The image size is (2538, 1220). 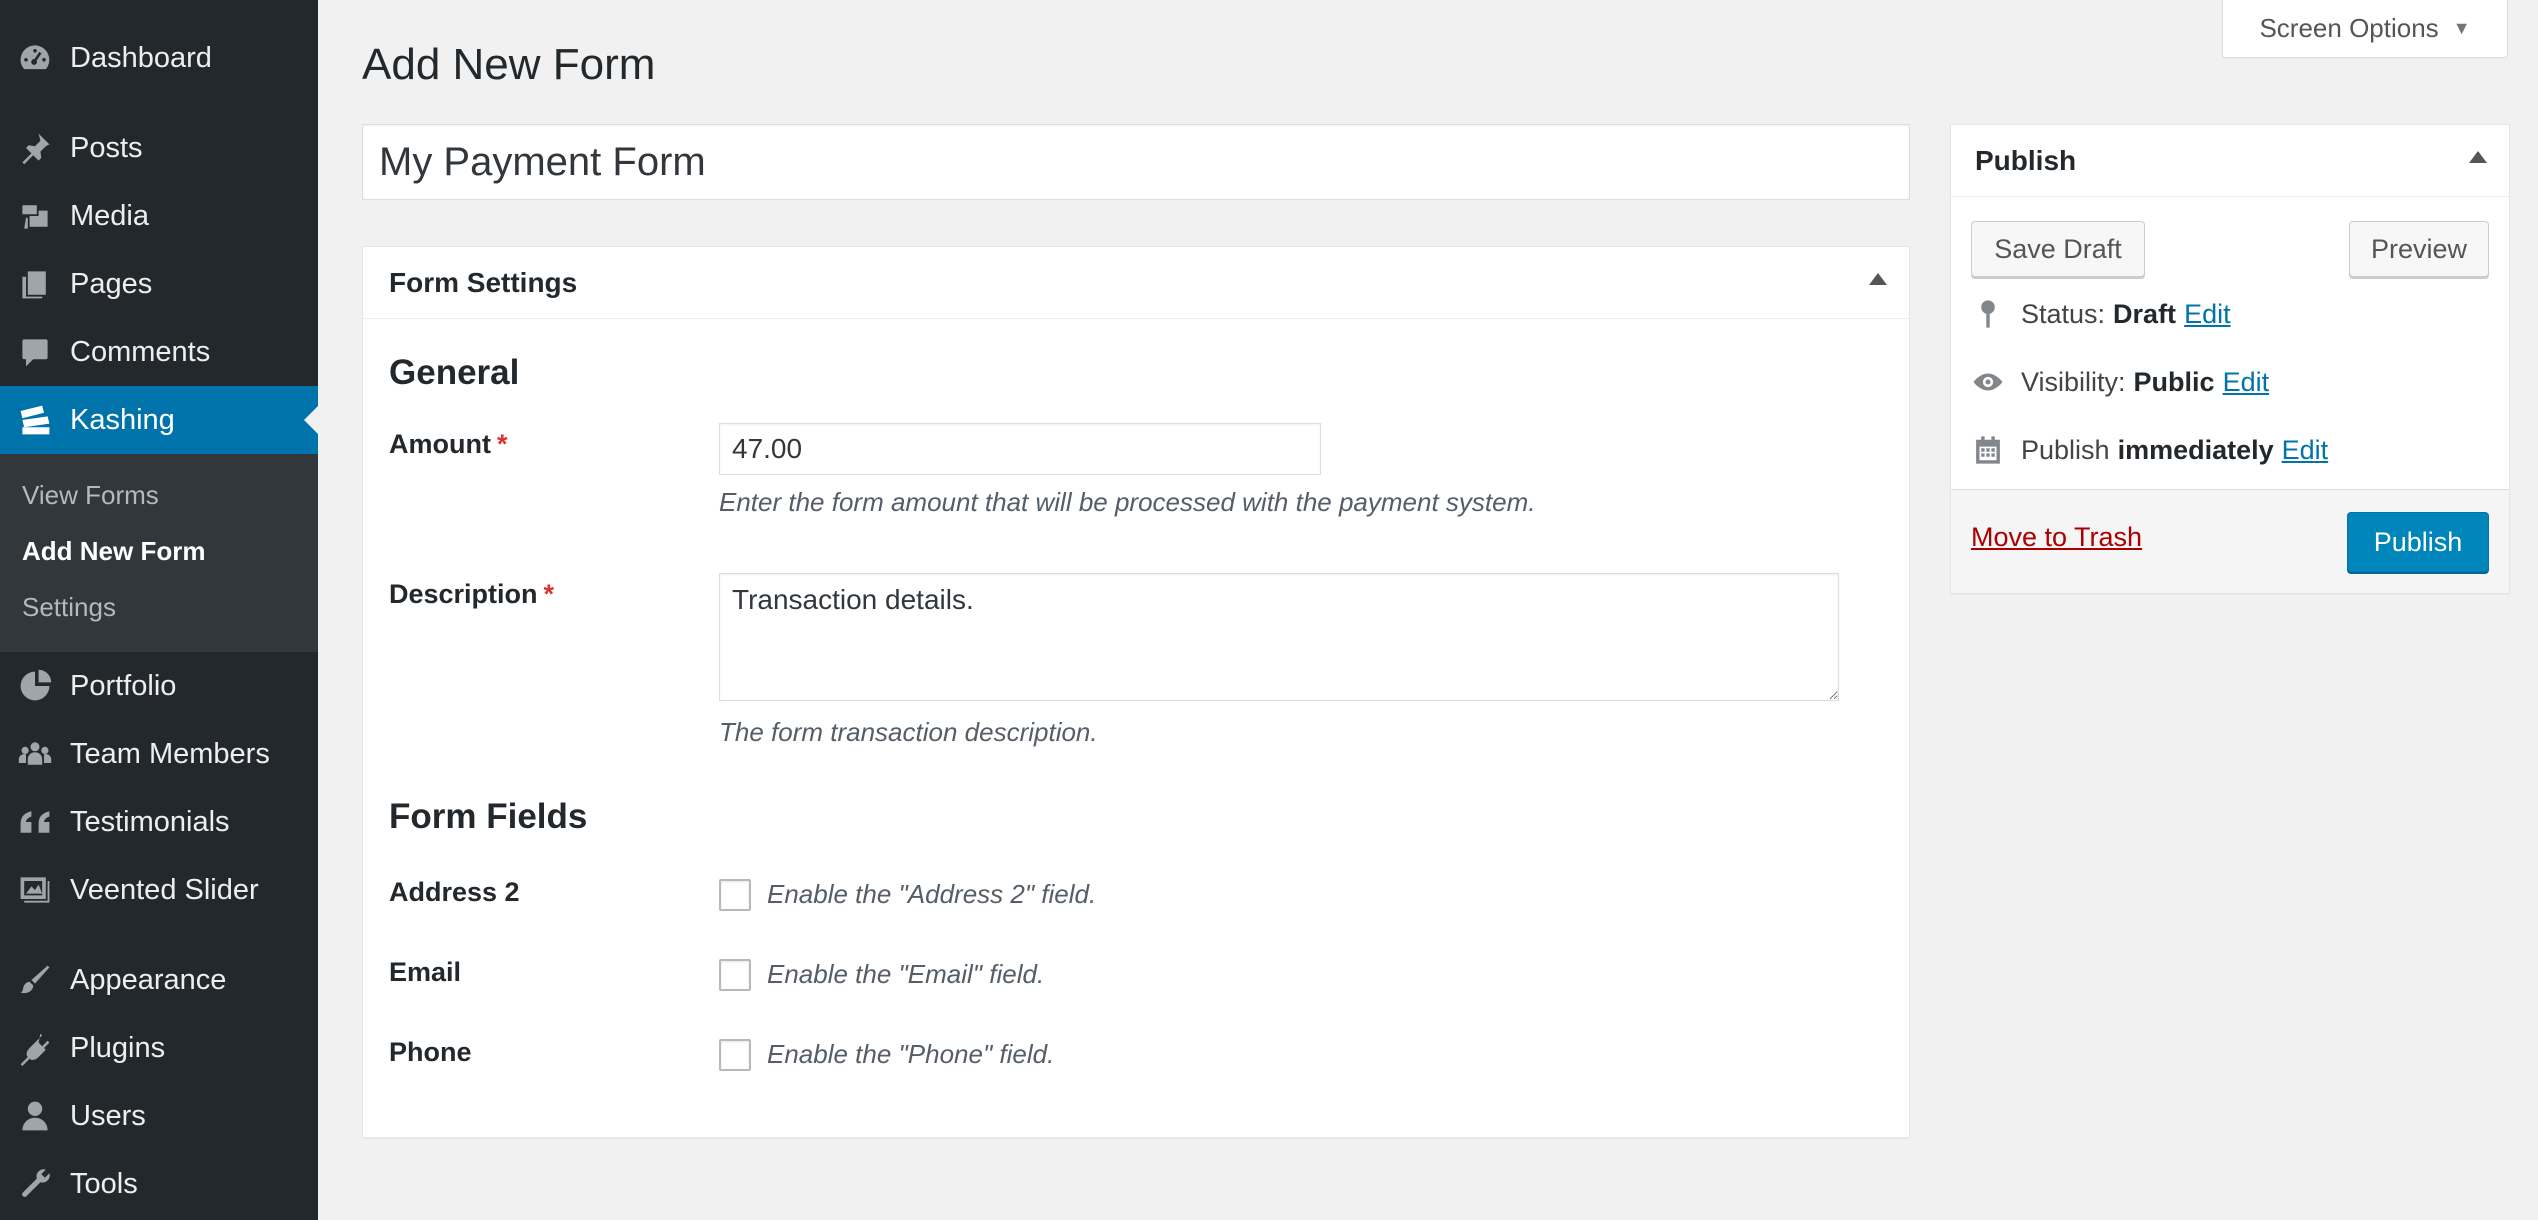 What do you see at coordinates (118, 1047) in the screenshot?
I see `menu-label: Plugins` at bounding box center [118, 1047].